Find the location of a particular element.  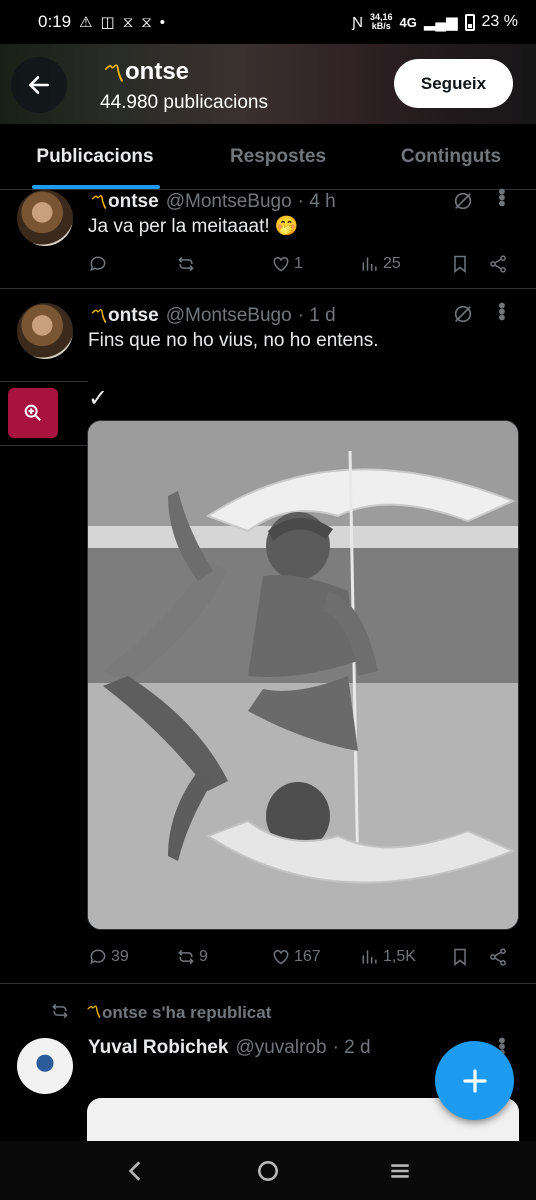

post-actions: 1 25 is located at coordinates (304, 264).